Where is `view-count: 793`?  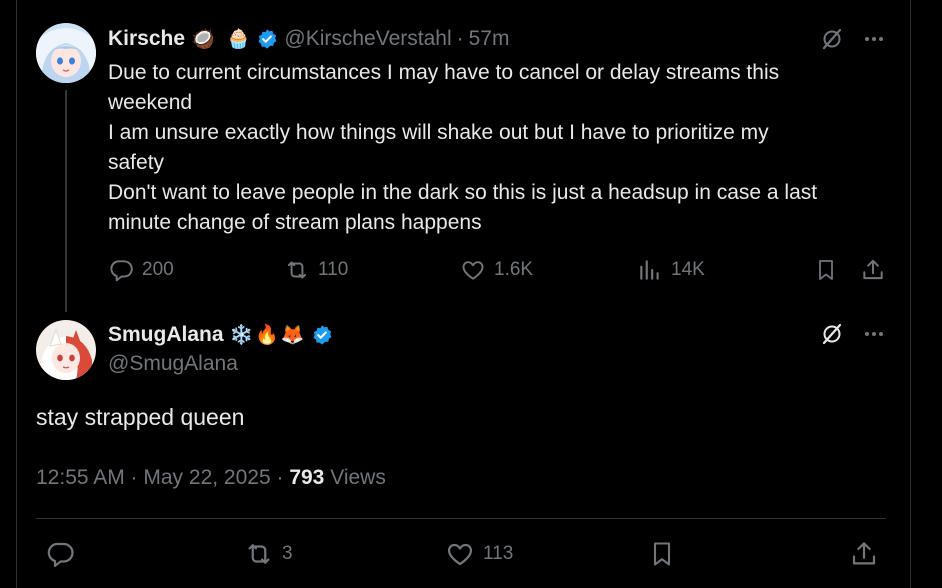 view-count: 793 is located at coordinates (307, 477).